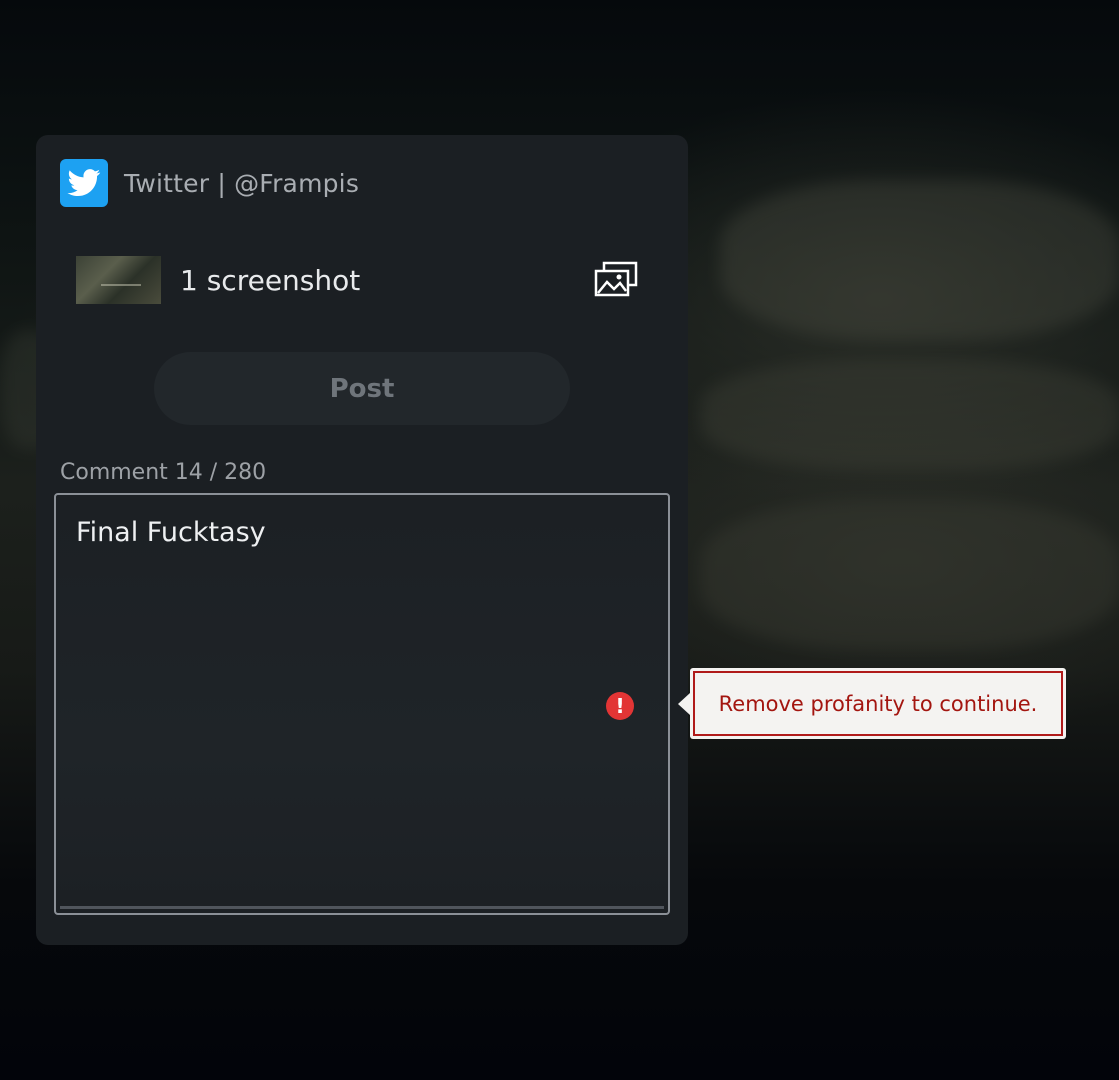  I want to click on twitter-bird-icon, so click(84, 183).